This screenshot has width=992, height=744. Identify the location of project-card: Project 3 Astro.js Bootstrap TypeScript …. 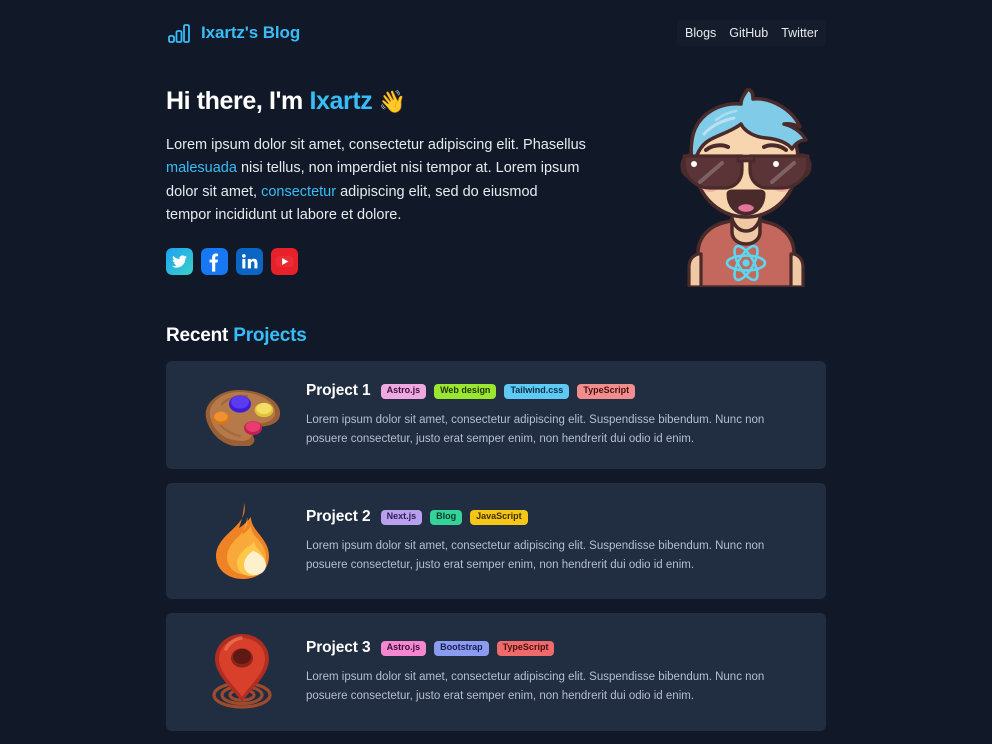
(496, 672).